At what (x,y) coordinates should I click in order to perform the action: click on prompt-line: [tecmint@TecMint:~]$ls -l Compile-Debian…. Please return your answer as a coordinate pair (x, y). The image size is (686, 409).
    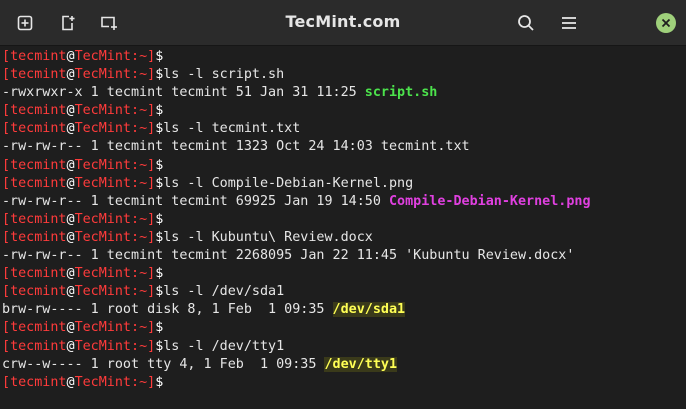
    Looking at the image, I should click on (344, 184).